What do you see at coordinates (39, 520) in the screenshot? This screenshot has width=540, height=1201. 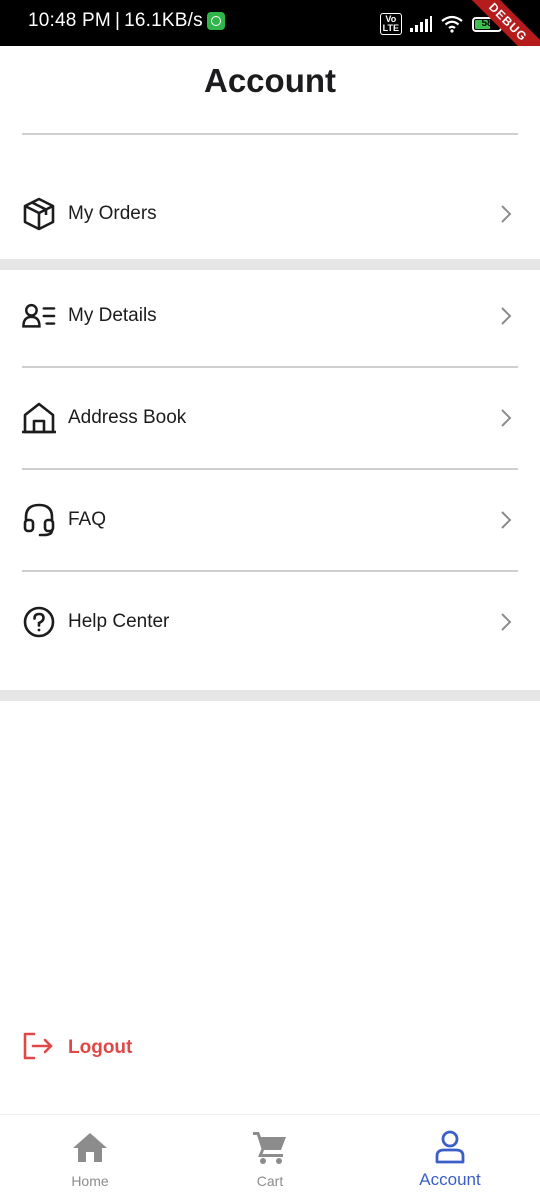 I see `headset-icon` at bounding box center [39, 520].